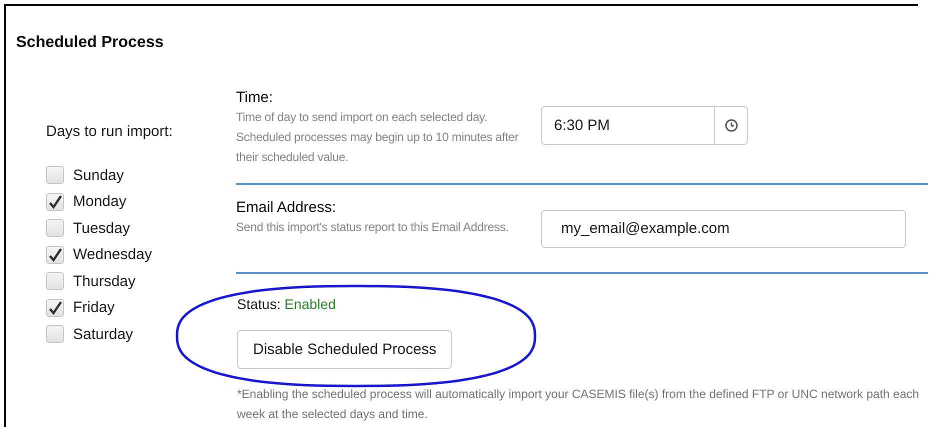 The image size is (930, 427). I want to click on email-field: my_email@example.com, so click(723, 229).